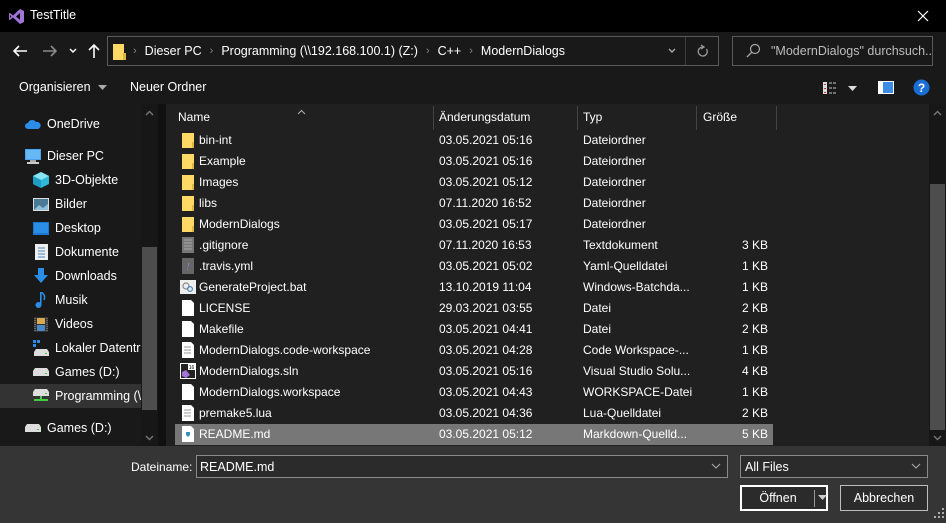  Describe the element at coordinates (474, 203) in the screenshot. I see `file-row: libs 07.11.2020 16:52 Dateiordner` at that location.